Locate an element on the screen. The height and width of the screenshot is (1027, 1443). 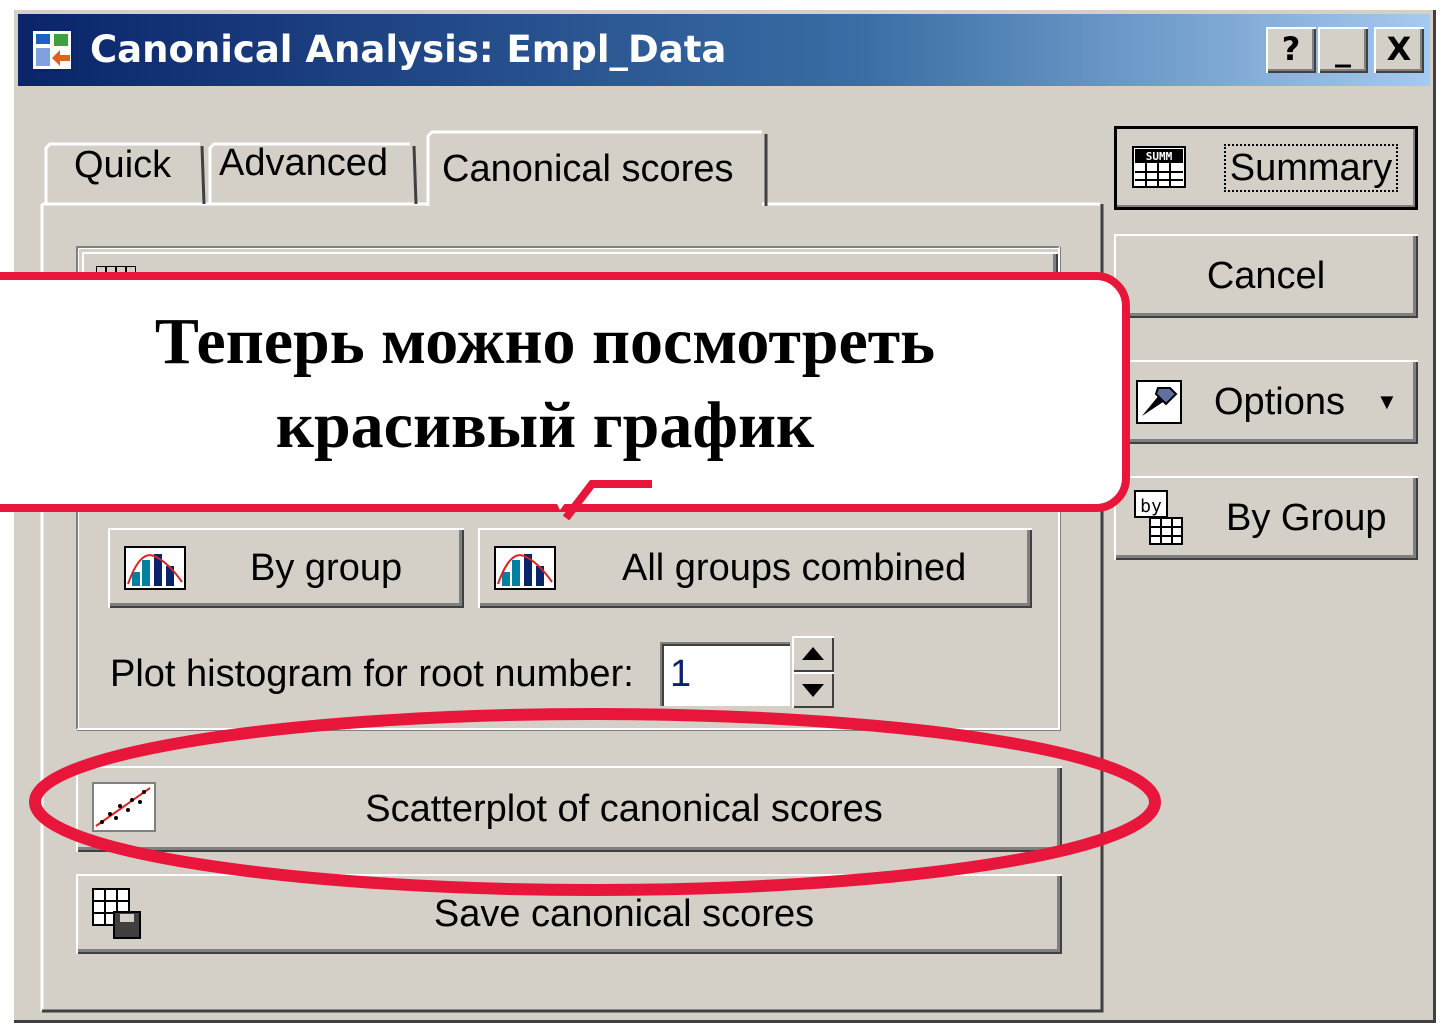
callout-line-2: красивый график is located at coordinates (545, 425).